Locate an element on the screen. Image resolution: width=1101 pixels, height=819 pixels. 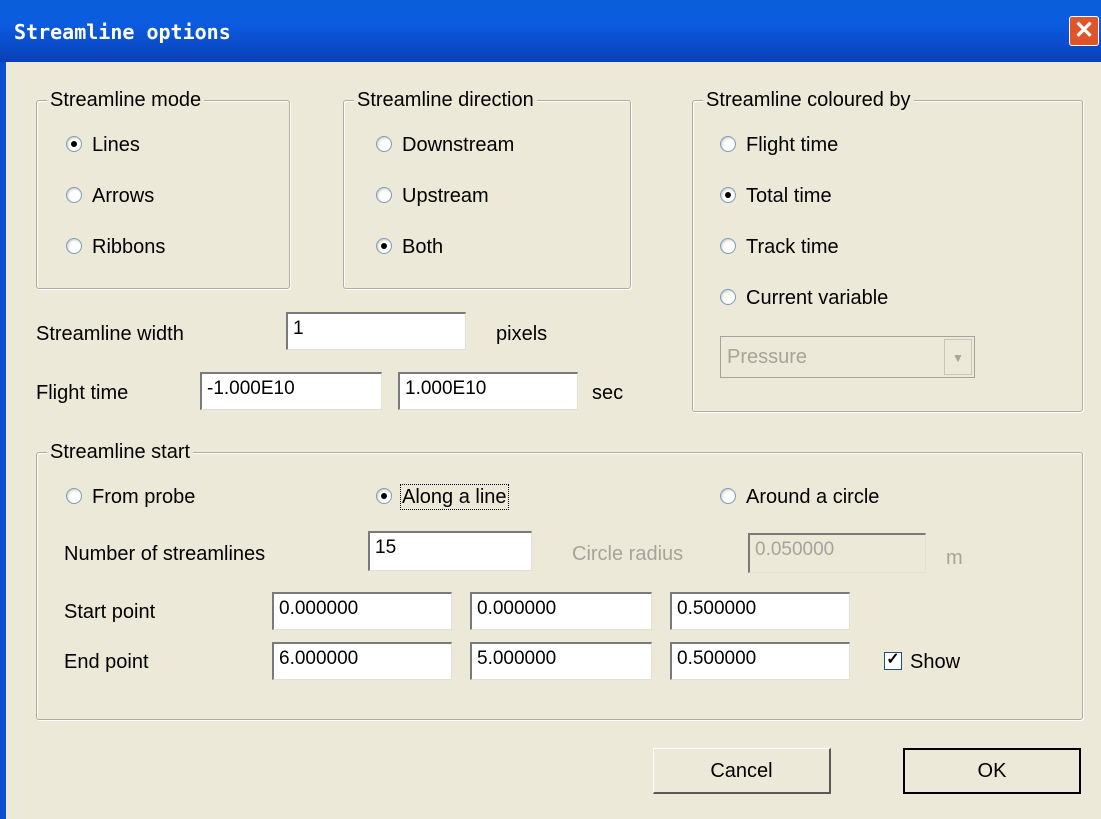
start-point-y-input: 0.000000 is located at coordinates (561, 611).